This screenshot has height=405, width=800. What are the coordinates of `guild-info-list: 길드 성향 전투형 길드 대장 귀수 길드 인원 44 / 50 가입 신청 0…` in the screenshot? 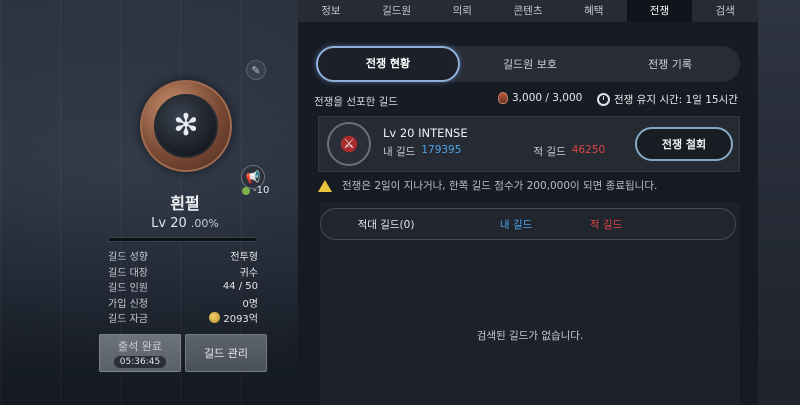 It's located at (183, 287).